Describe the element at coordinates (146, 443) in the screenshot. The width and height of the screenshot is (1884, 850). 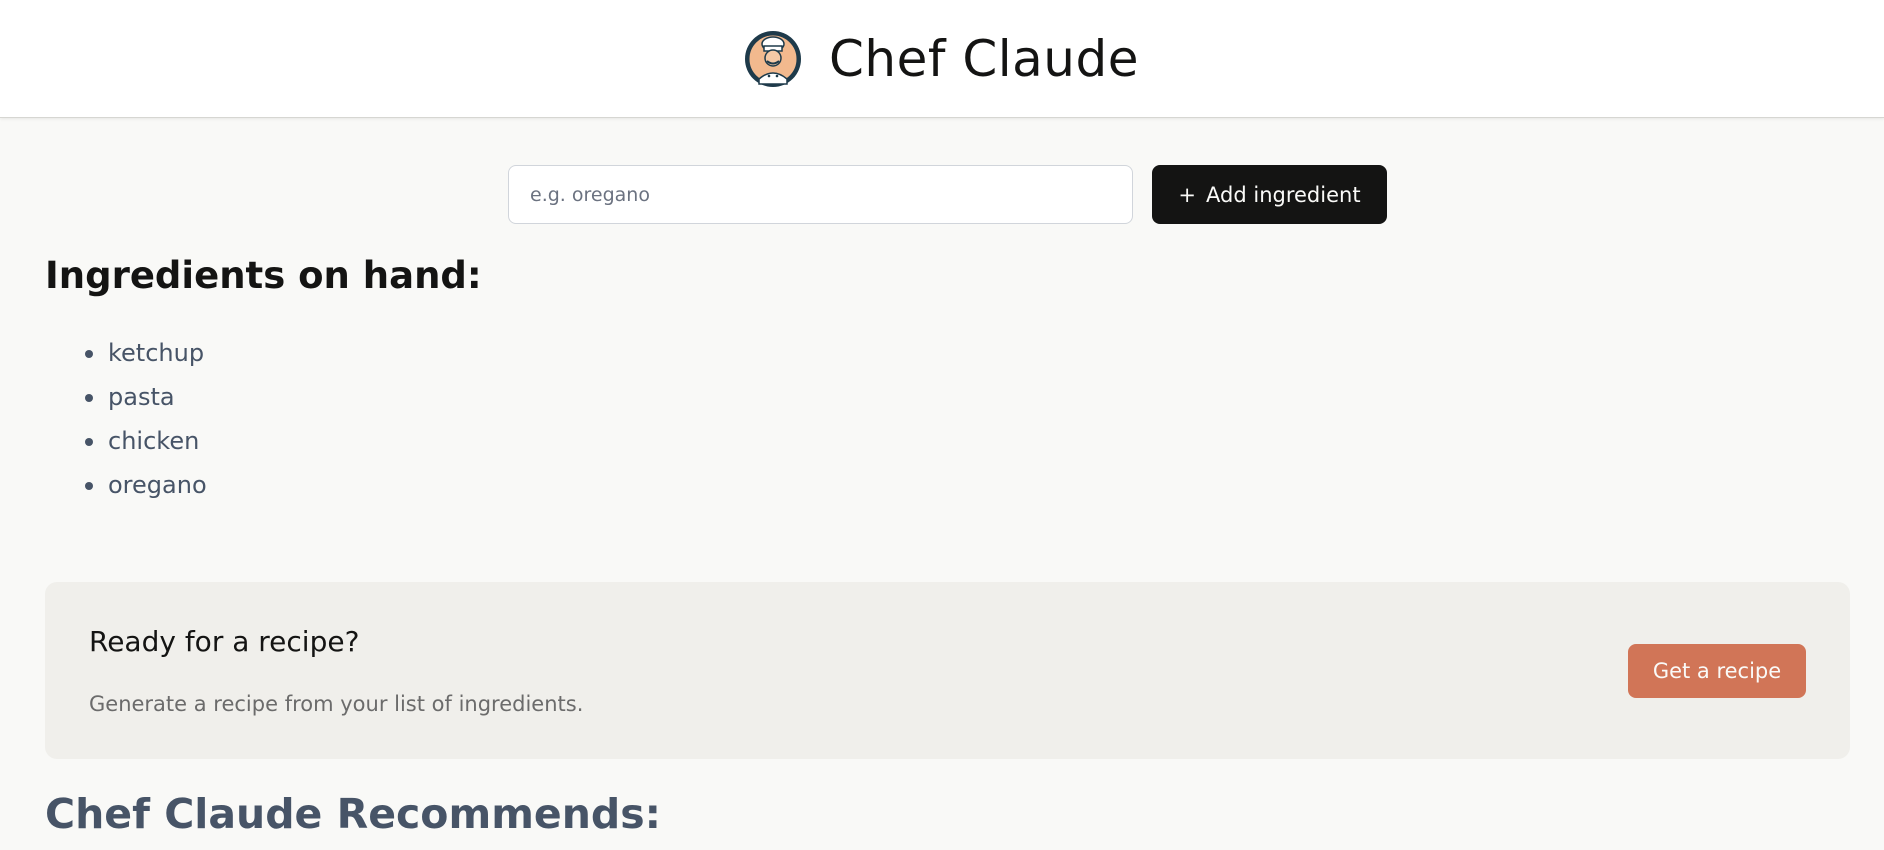
I see `ingredient-item: chicken` at that location.